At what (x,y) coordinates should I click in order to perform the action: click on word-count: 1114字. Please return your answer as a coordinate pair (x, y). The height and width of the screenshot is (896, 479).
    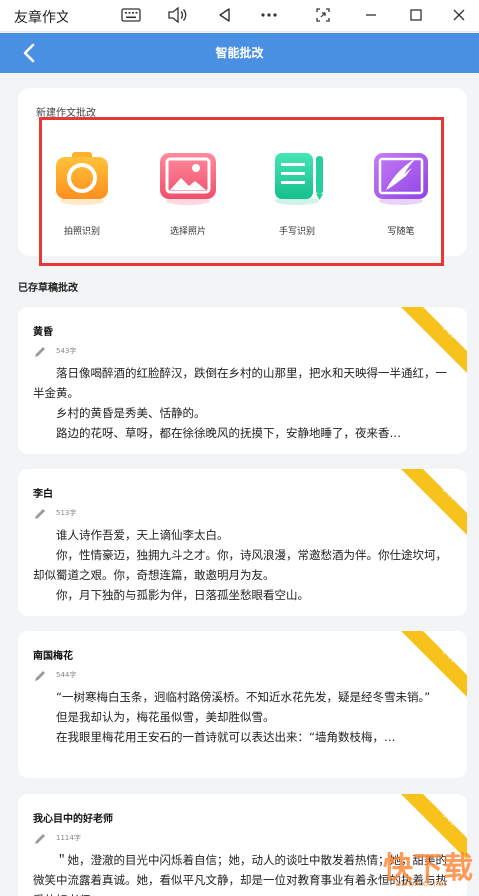
    Looking at the image, I should click on (68, 838).